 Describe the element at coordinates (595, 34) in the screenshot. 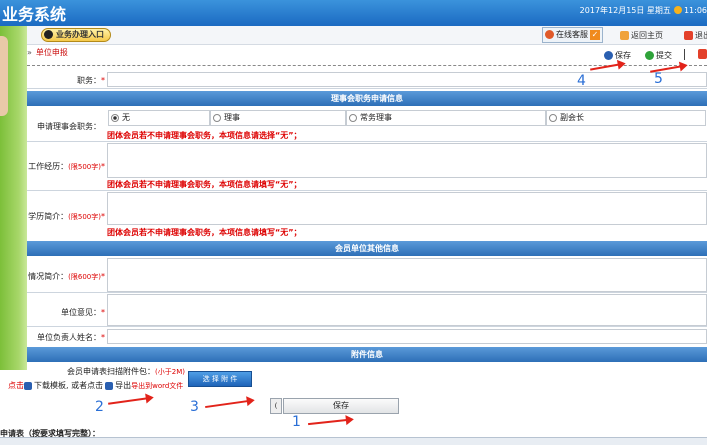

I see `check-icon: ✓` at that location.